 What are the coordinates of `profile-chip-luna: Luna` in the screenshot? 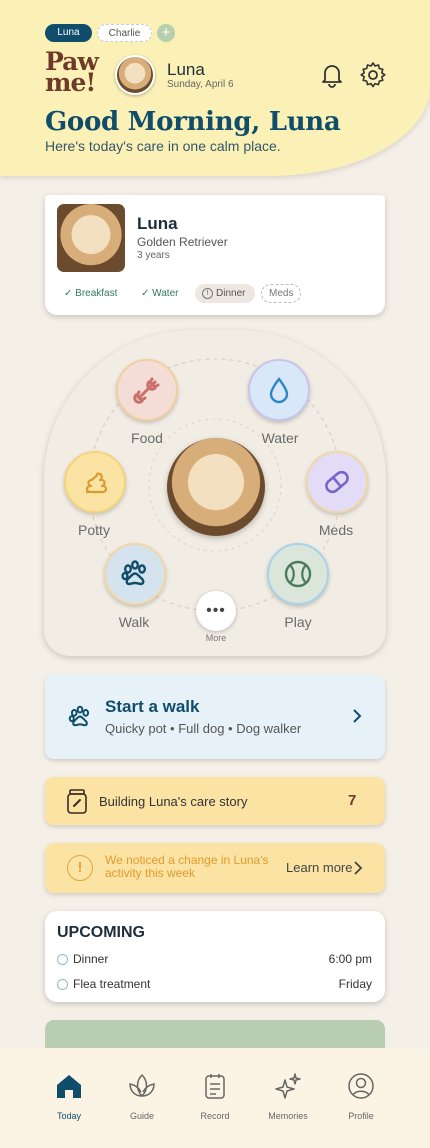 It's located at (68, 33).